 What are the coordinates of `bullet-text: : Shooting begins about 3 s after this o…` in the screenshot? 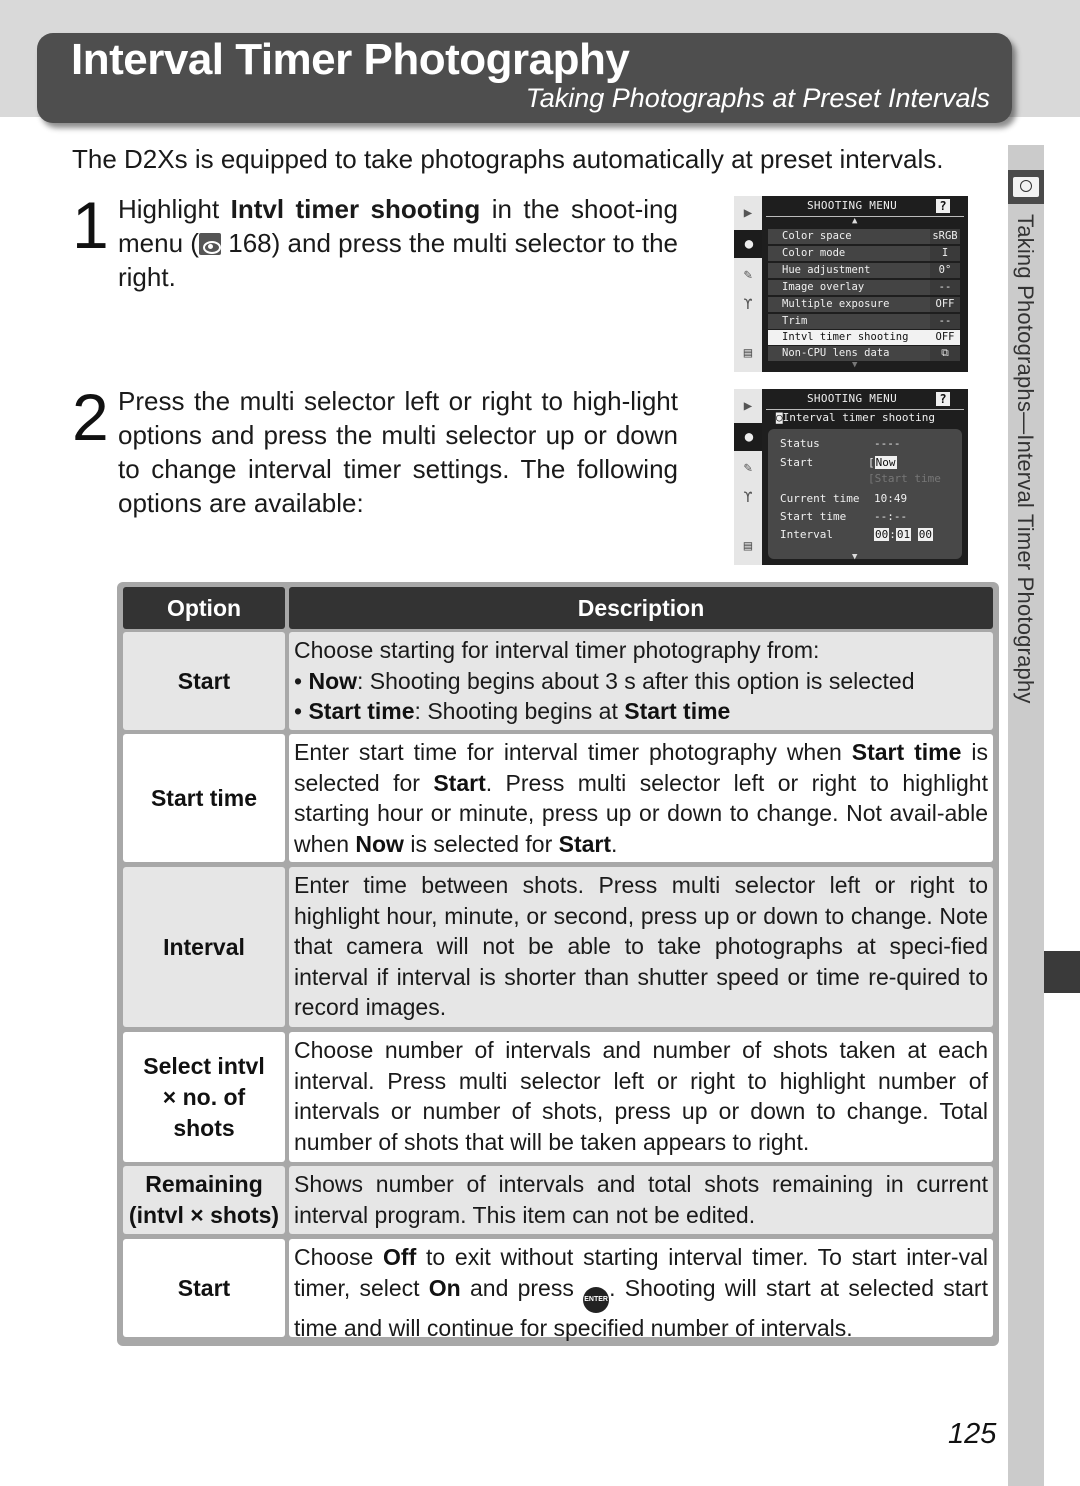 It's located at (636, 680).